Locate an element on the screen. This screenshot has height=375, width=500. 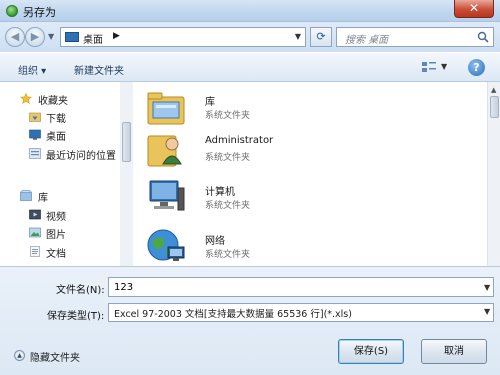
back-button: ◀ is located at coordinates (15, 37).